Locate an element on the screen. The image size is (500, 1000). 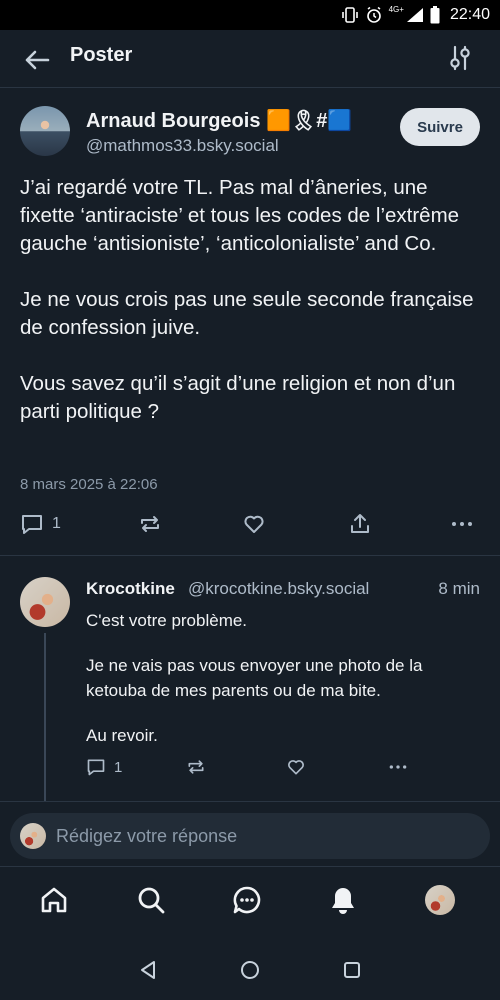
page-title: Poster is located at coordinates (101, 55).